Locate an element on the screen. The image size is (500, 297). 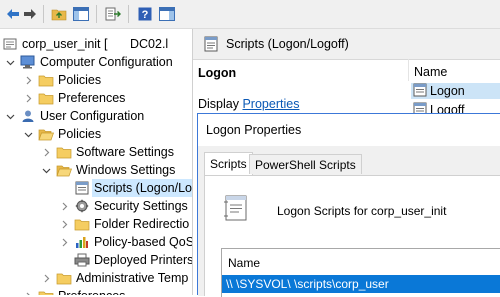
pane-header-title: Scripts (Logon/Logoff) is located at coordinates (287, 44).